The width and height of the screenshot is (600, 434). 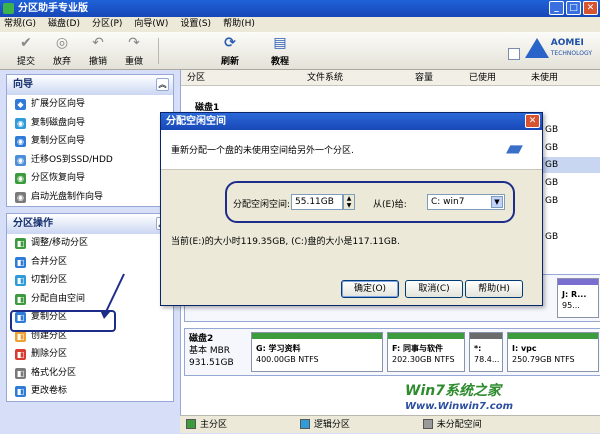 I want to click on create-icon: ◧, so click(x=20, y=336).